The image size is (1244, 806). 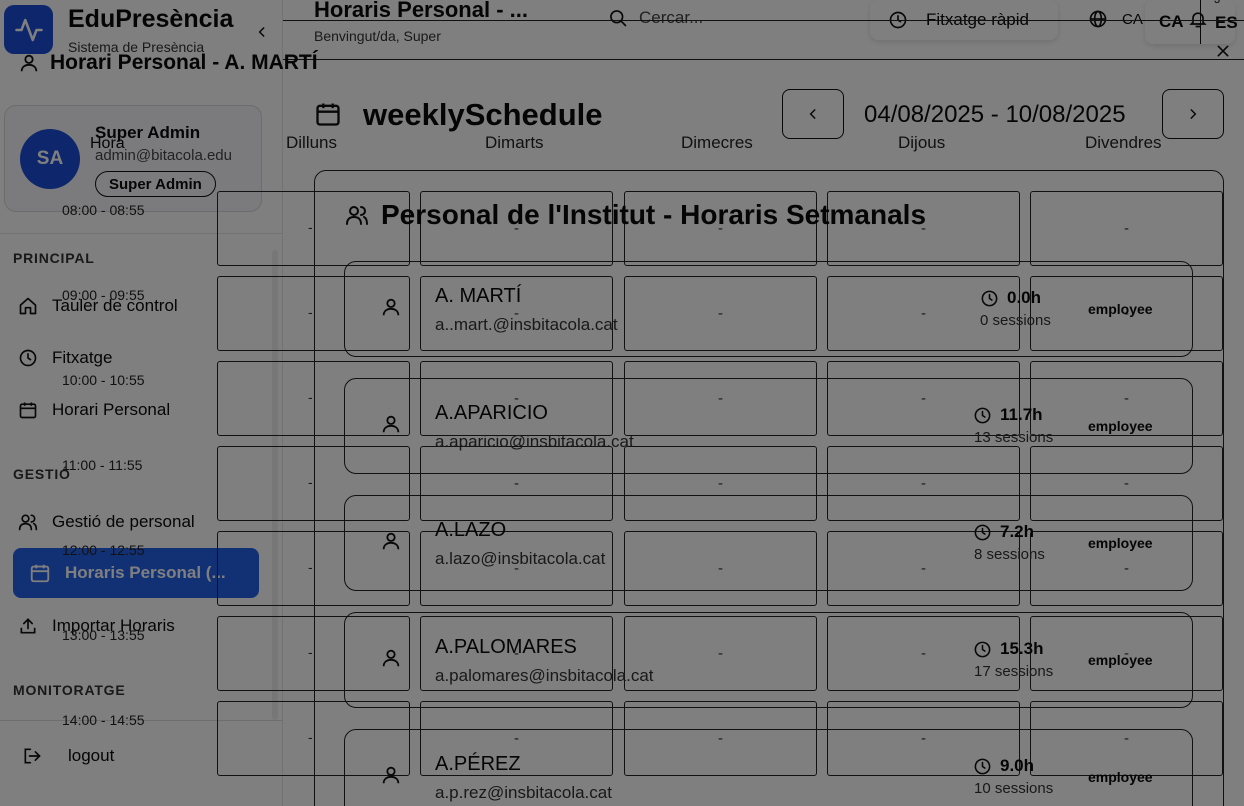 I want to click on day-header-wednesday: Dimecres, so click(x=717, y=142).